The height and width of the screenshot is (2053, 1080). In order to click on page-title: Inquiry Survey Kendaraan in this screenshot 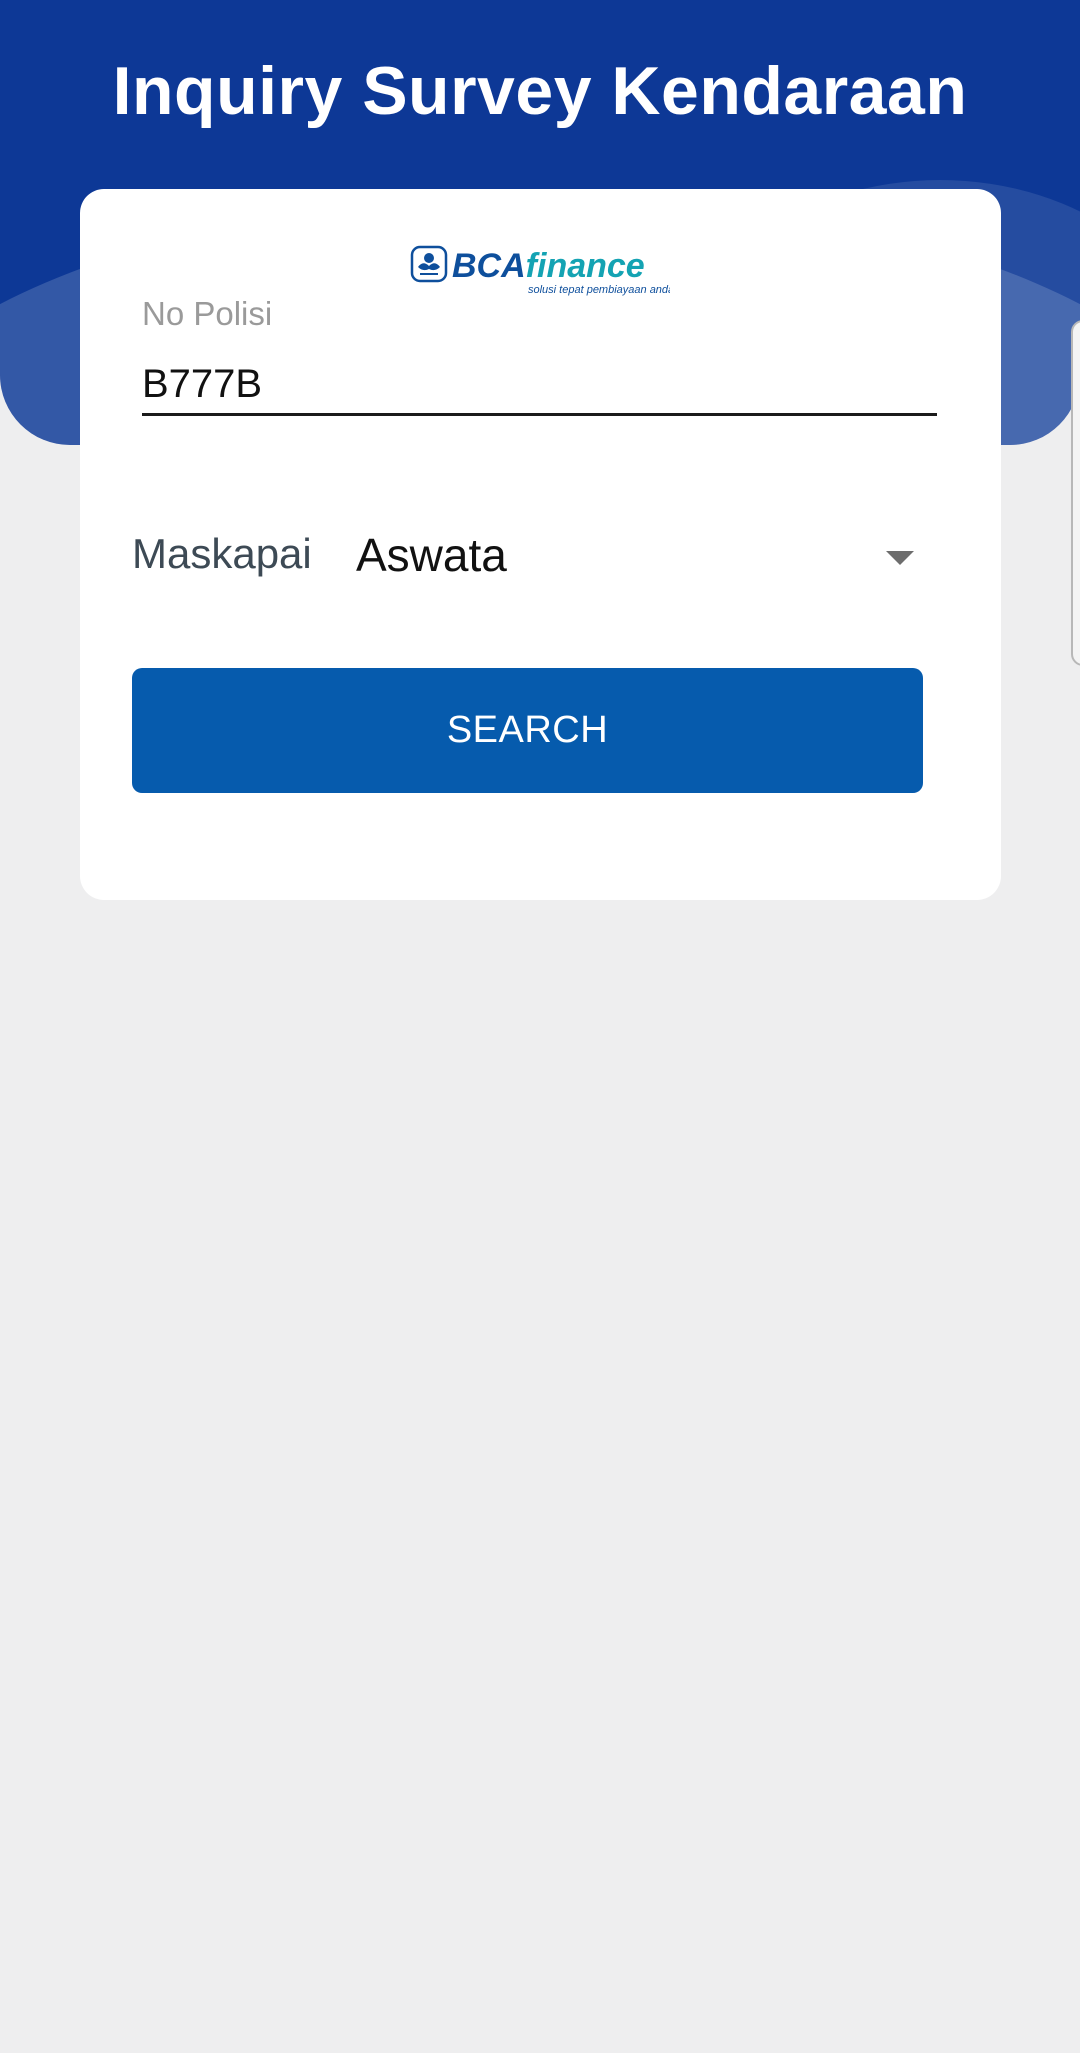, I will do `click(540, 91)`.